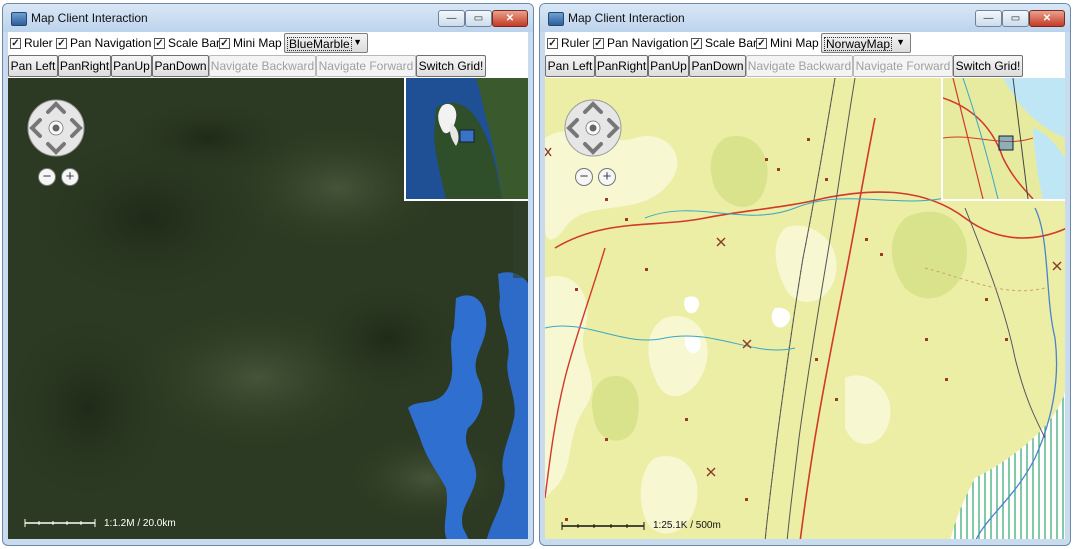  Describe the element at coordinates (687, 525) in the screenshot. I see `scale-text: 1:25.1K / 500m` at that location.